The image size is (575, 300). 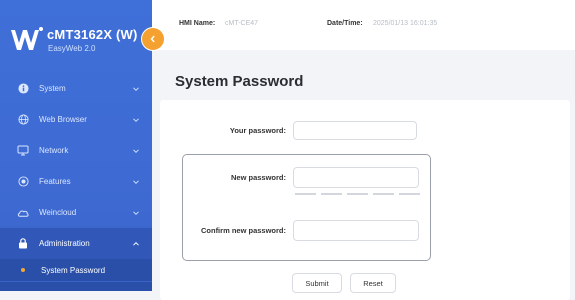 I want to click on features-icon, so click(x=23, y=182).